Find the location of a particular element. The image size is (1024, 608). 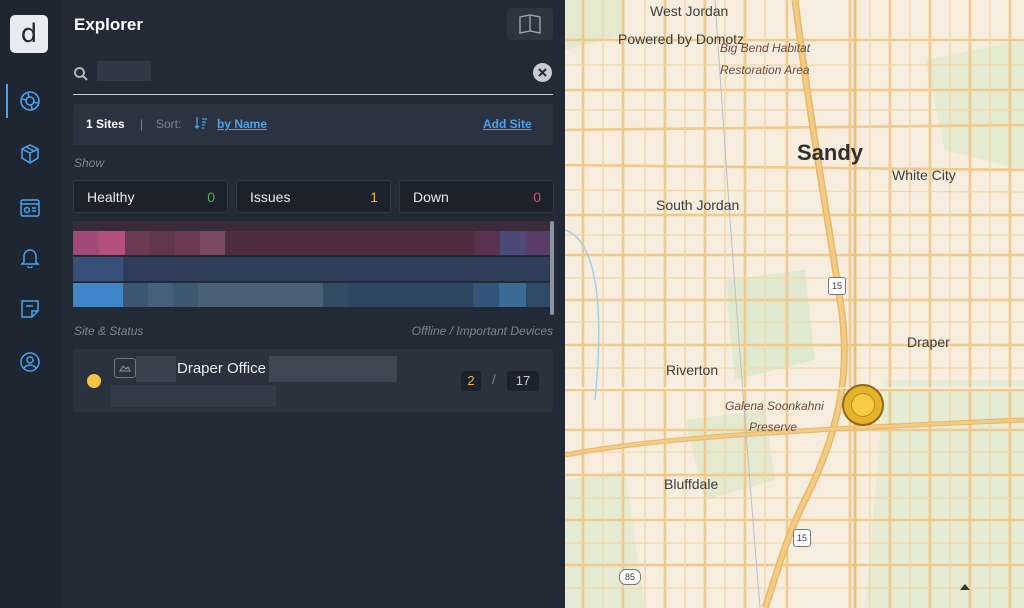

book-icon is located at coordinates (530, 24).